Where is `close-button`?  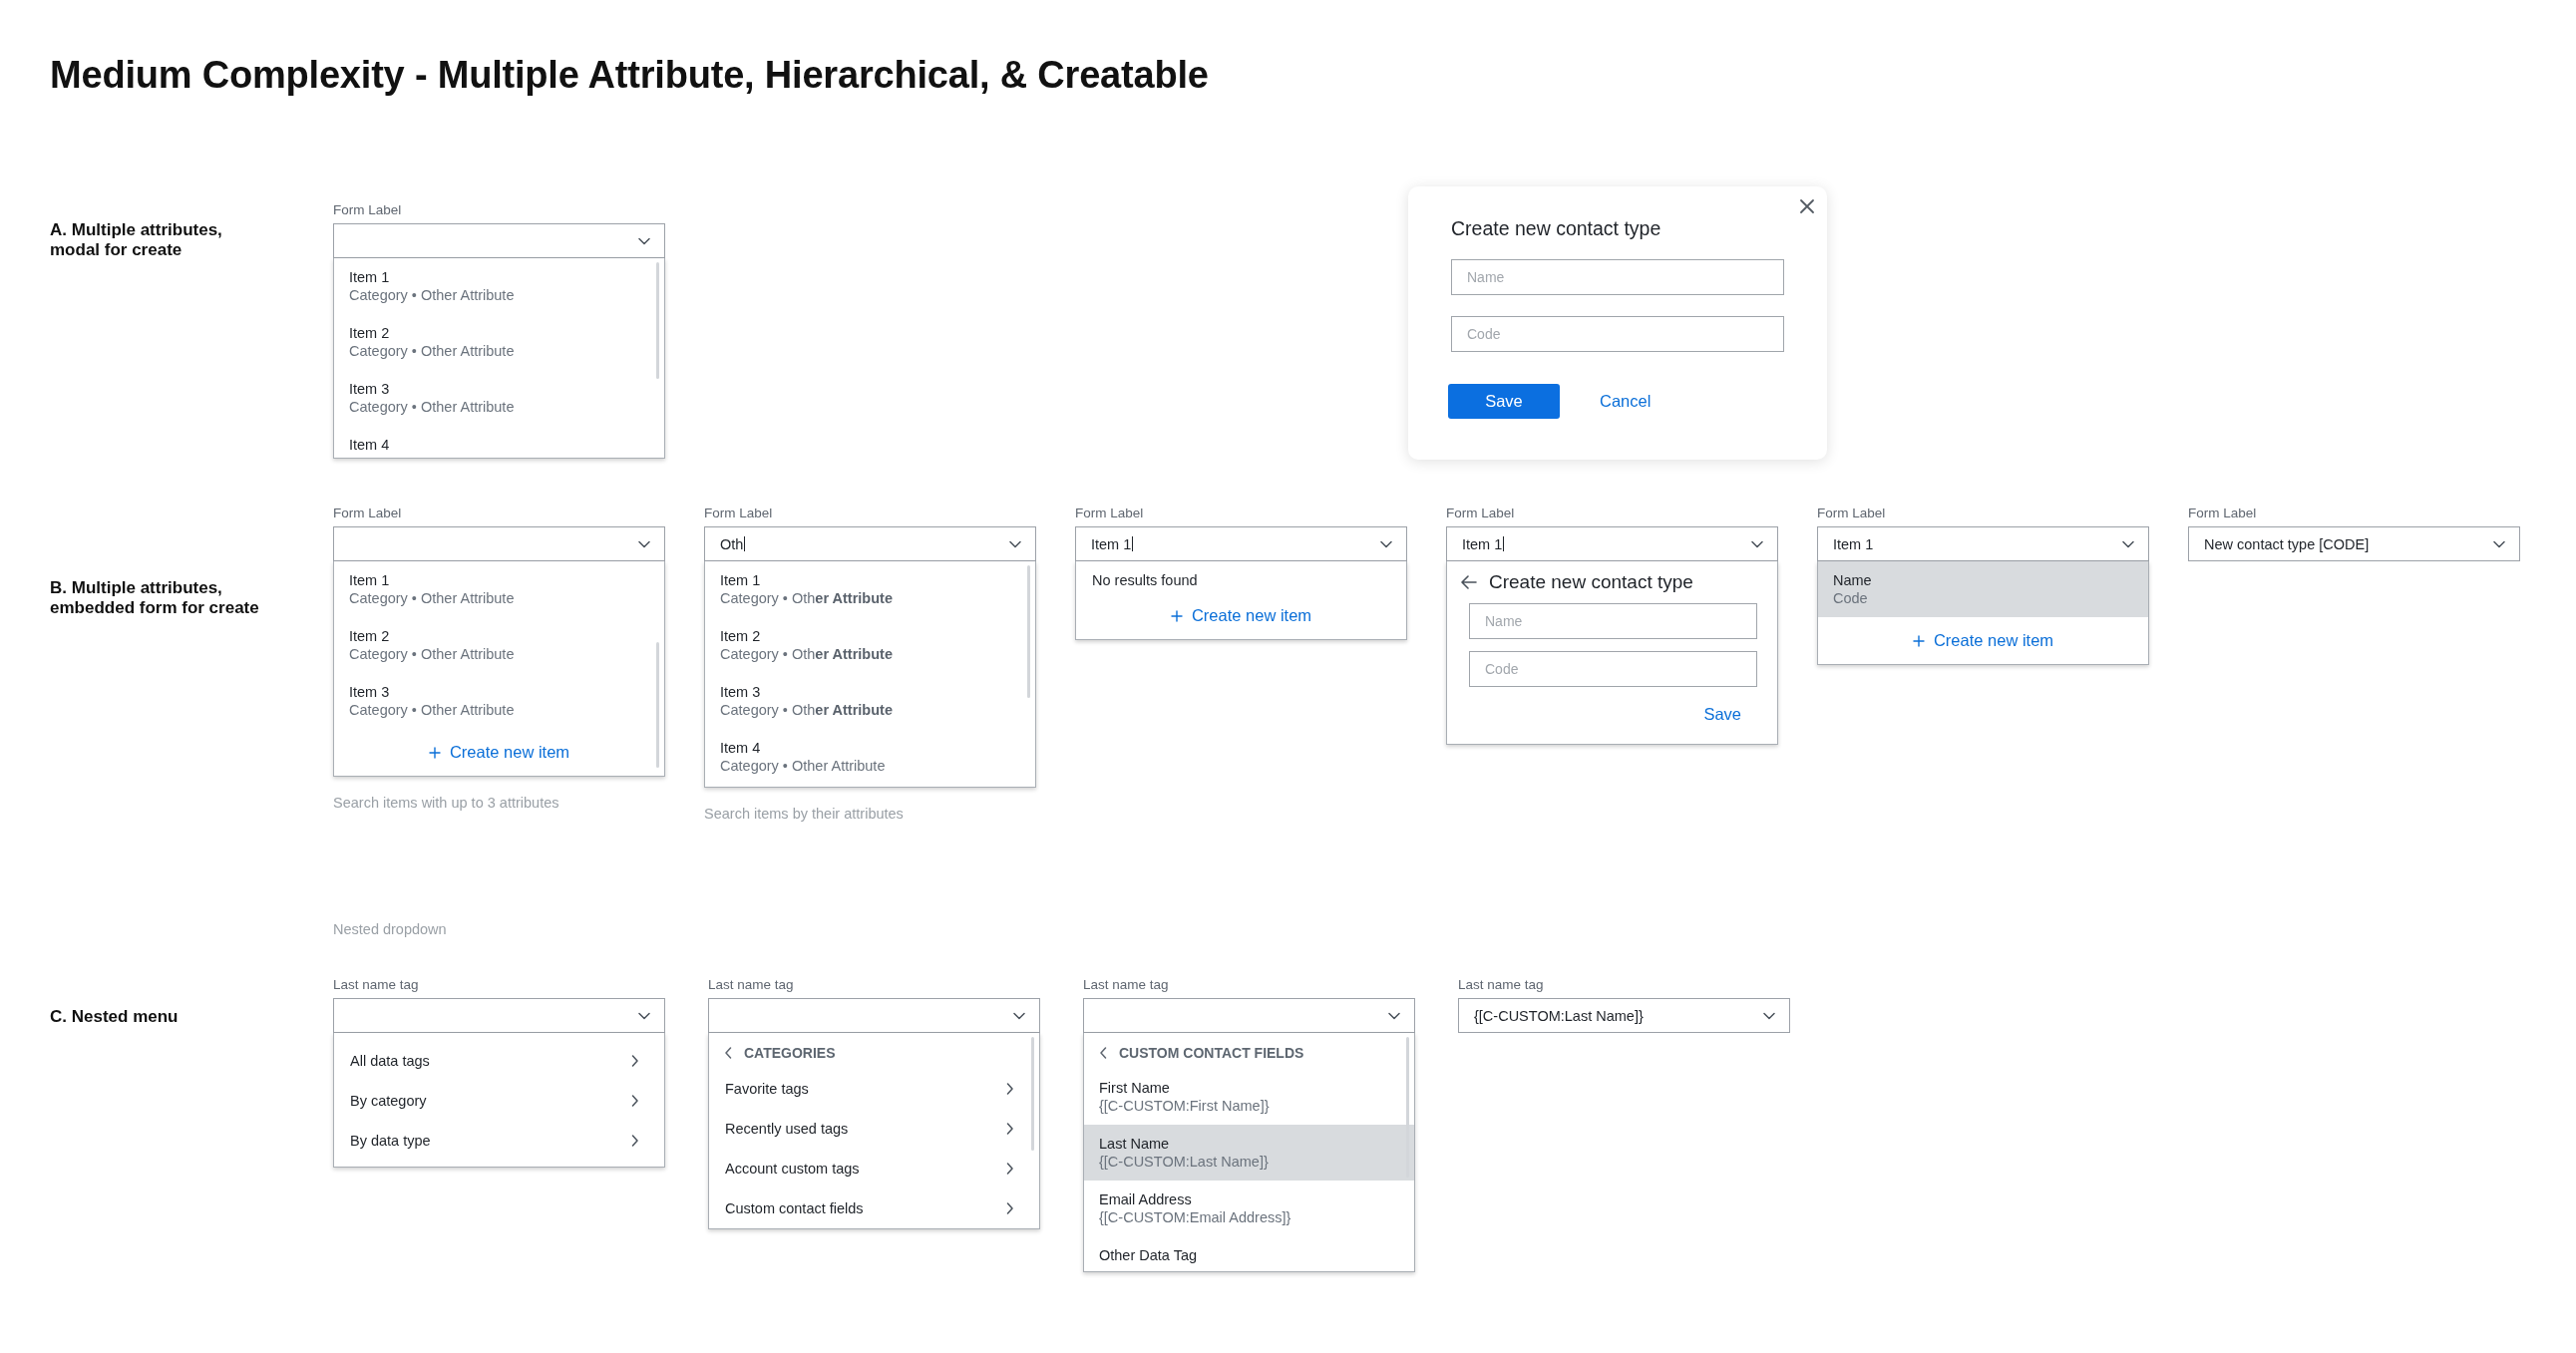 close-button is located at coordinates (1807, 206).